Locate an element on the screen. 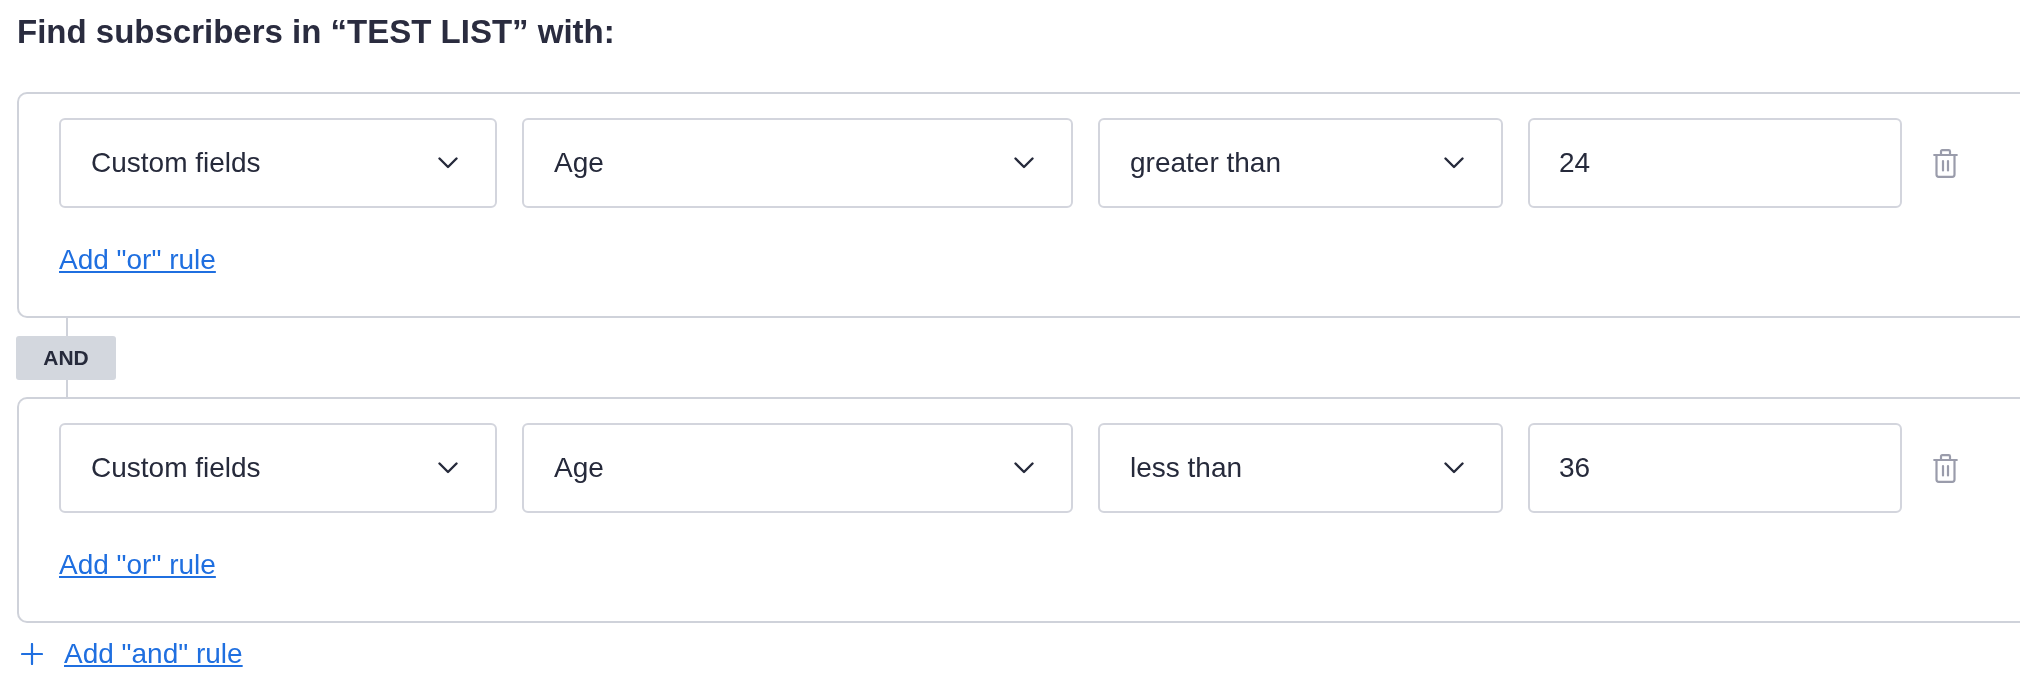  dropdown: greater than is located at coordinates (1300, 163).